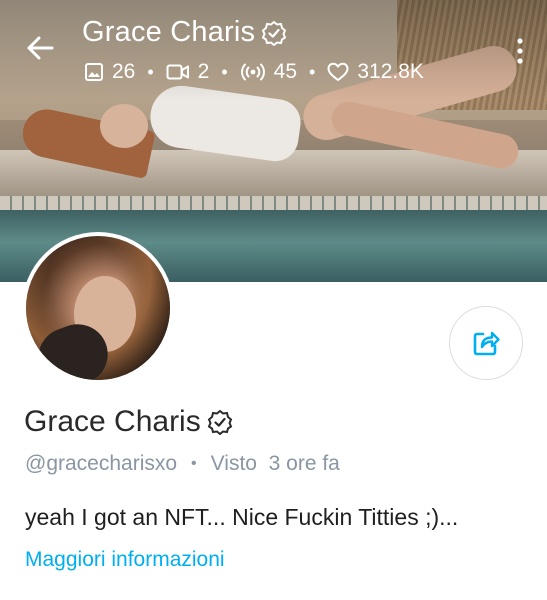 This screenshot has height=600, width=547. I want to click on stat-likes-count: 312.8K, so click(390, 71).